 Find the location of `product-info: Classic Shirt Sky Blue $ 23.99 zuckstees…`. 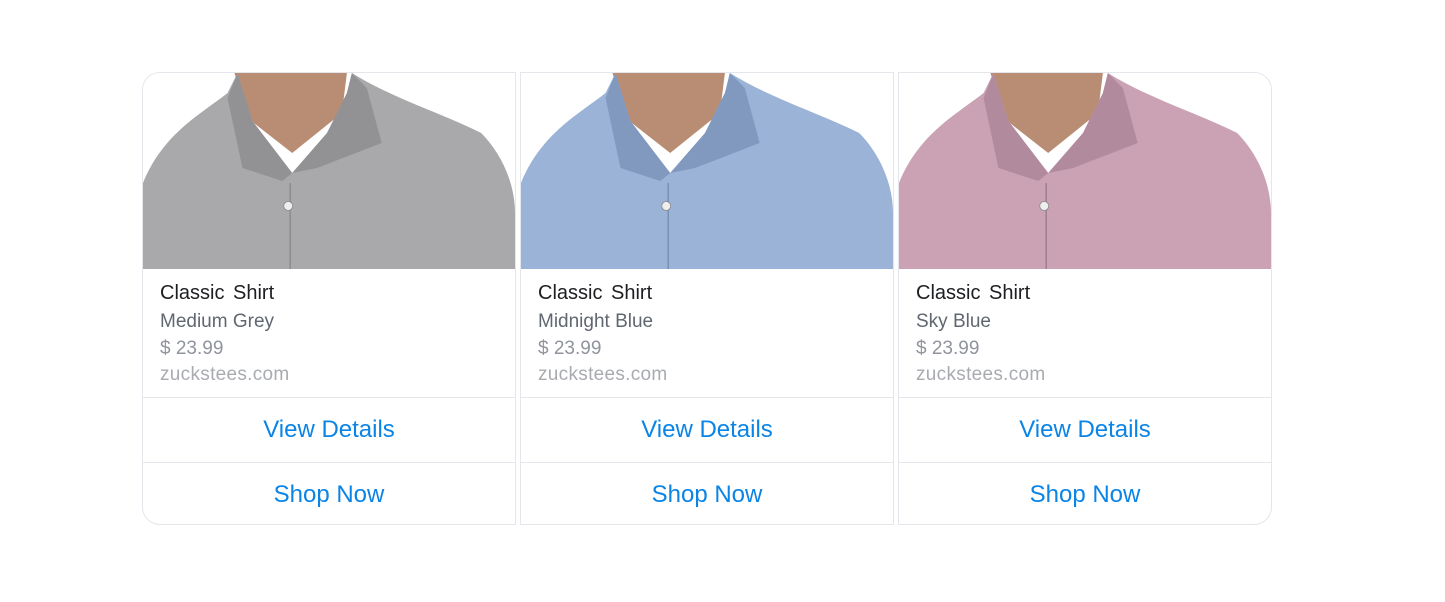

product-info: Classic Shirt Sky Blue $ 23.99 zuckstees… is located at coordinates (1085, 333).